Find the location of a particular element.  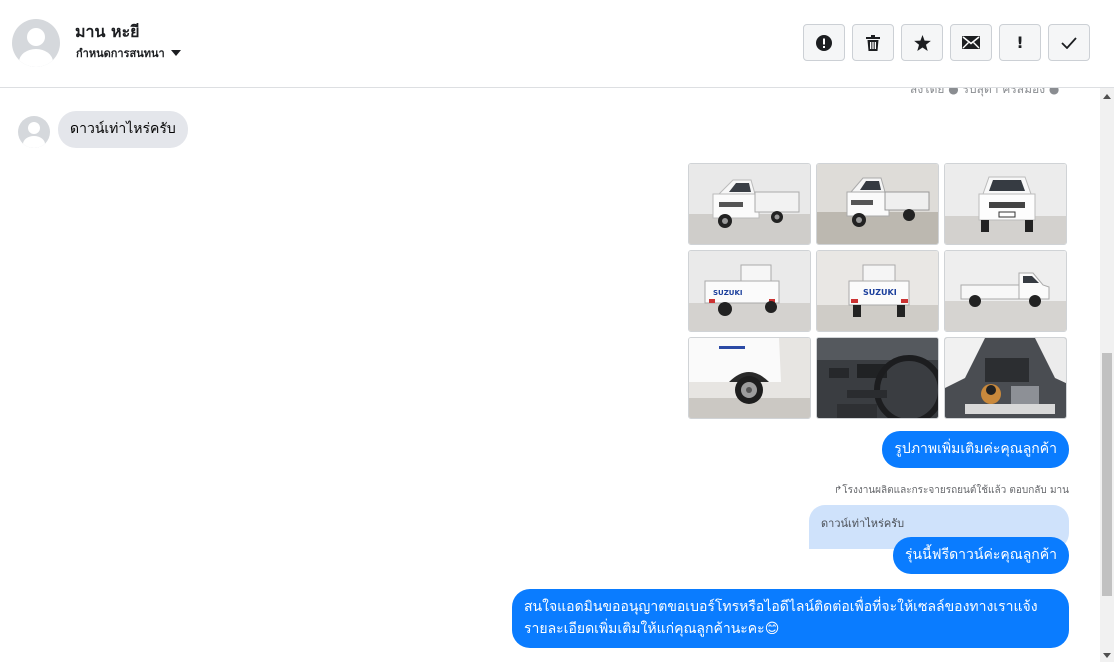

envelope-icon is located at coordinates (971, 42).